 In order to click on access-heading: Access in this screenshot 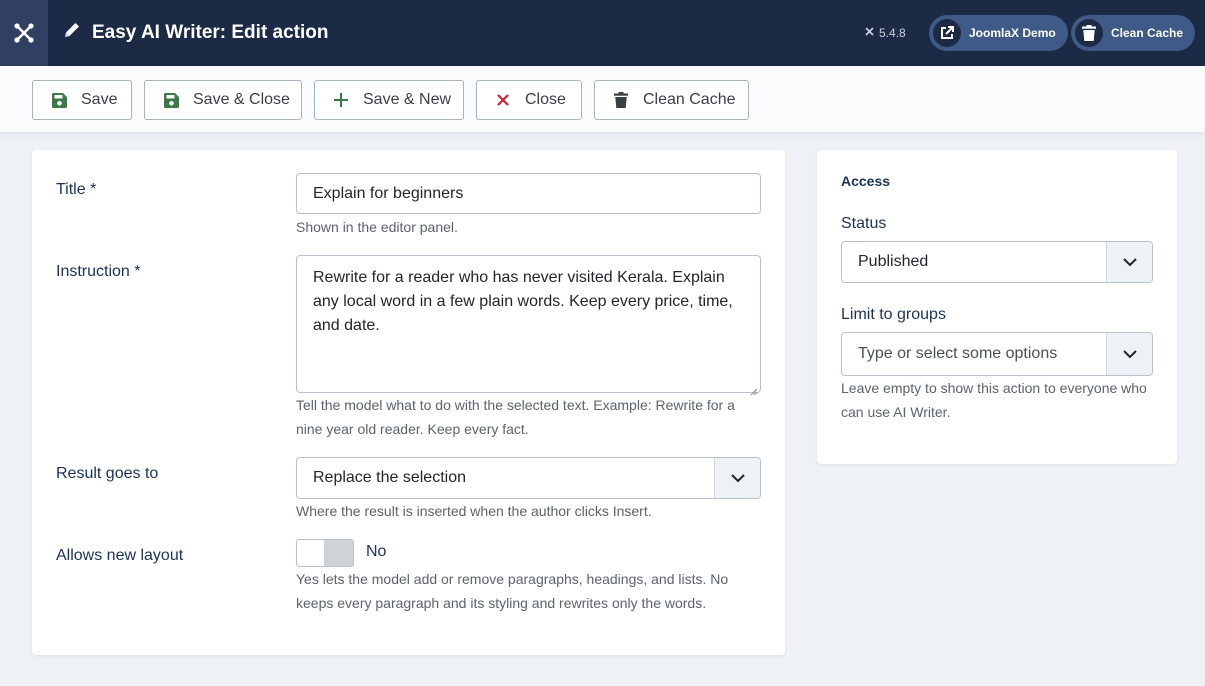, I will do `click(866, 181)`.